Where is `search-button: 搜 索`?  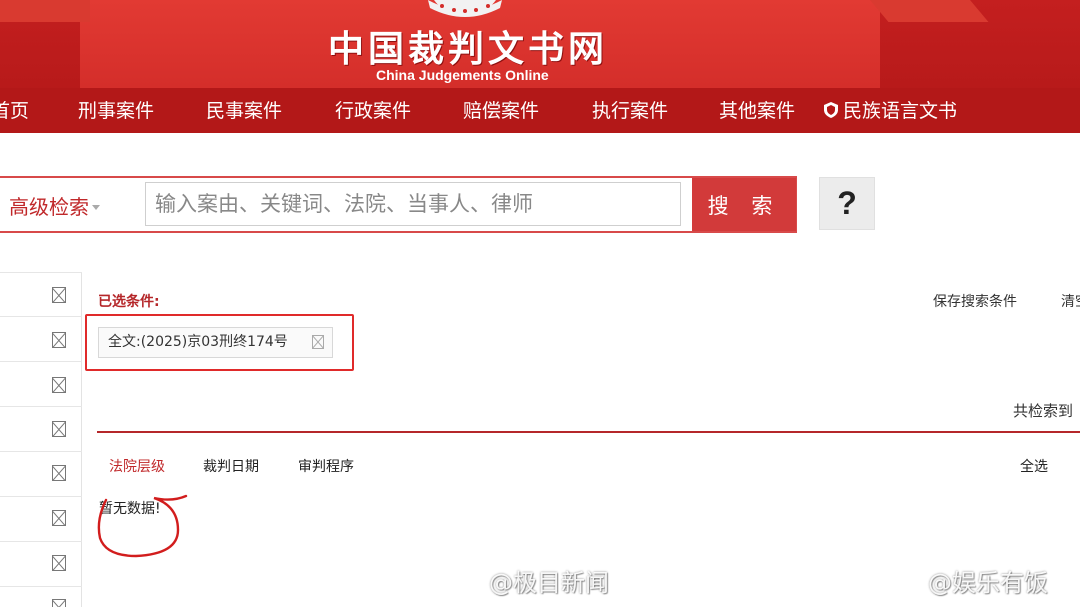 search-button: 搜 索 is located at coordinates (744, 204).